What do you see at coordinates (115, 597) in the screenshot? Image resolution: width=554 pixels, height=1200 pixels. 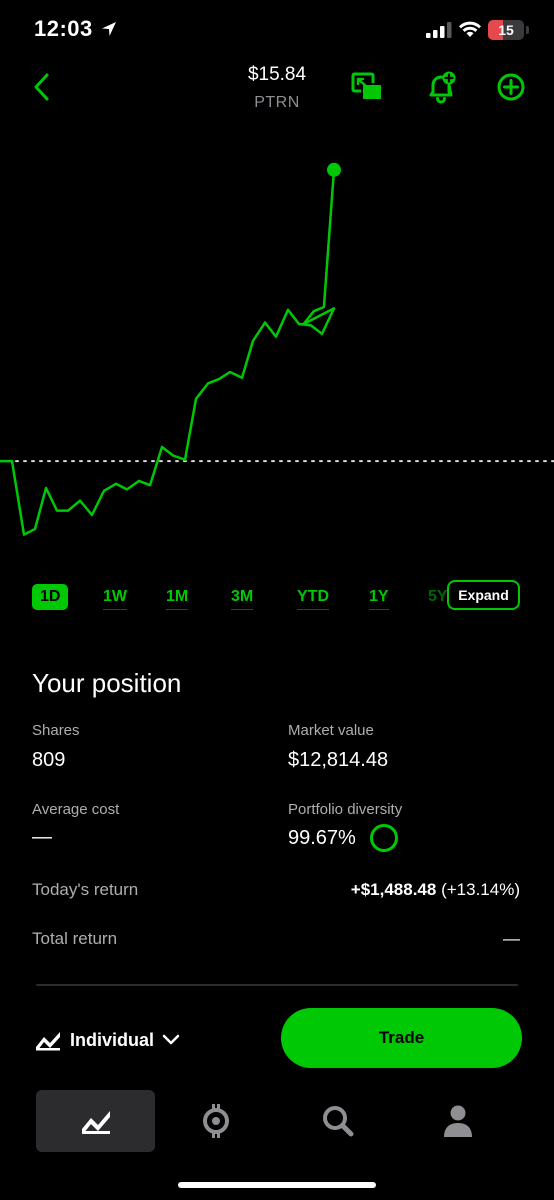 I see `tab-1w: 1W` at bounding box center [115, 597].